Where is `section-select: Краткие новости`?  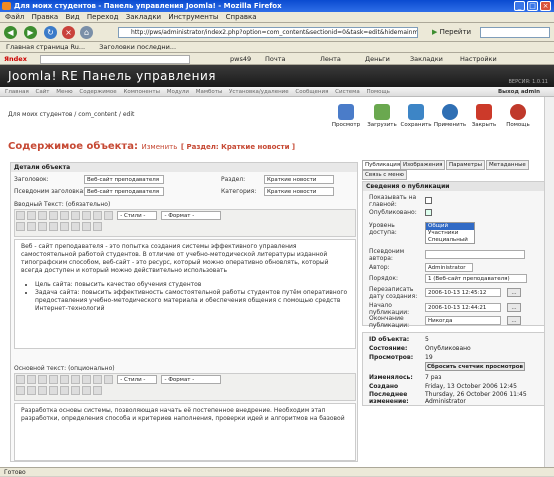
section-select: Краткие новости is located at coordinates (299, 179).